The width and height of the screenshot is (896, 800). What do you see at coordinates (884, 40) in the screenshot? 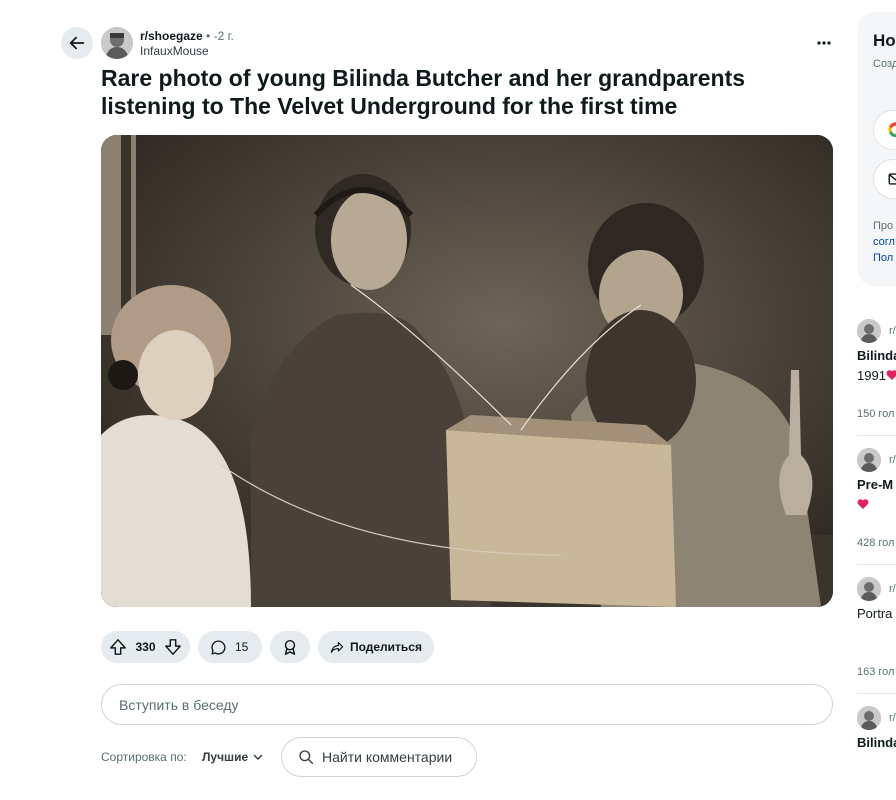
I see `login-heading: Но` at bounding box center [884, 40].